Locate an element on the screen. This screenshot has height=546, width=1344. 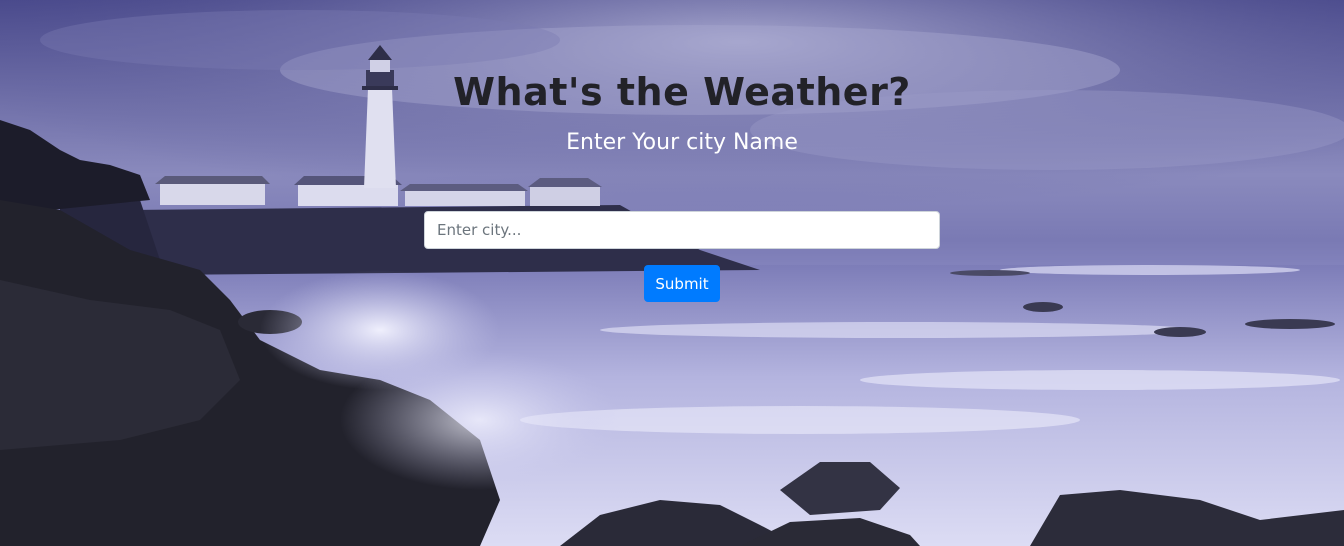
city-input is located at coordinates (682, 230).